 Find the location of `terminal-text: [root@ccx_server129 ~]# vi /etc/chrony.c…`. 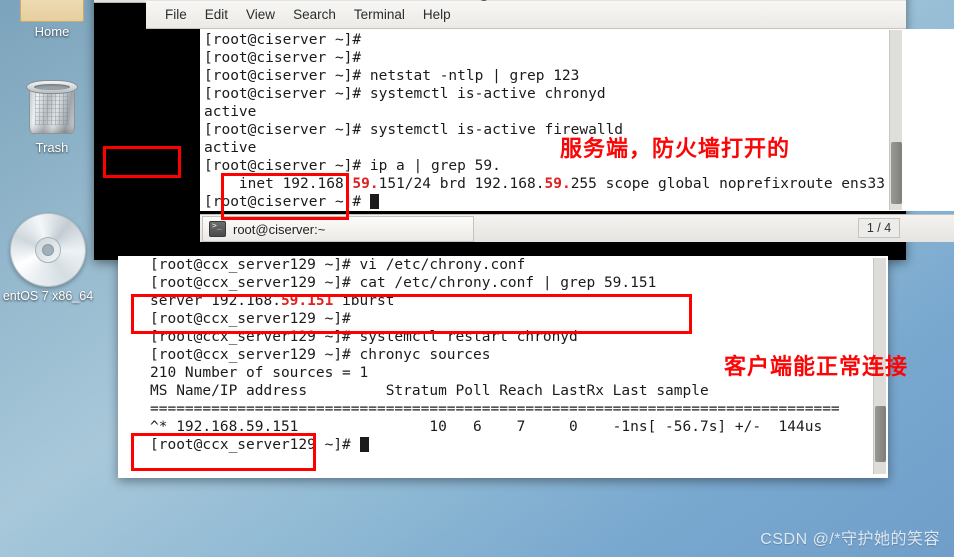

terminal-text: [root@ccx_server129 ~]# vi /etc/chrony.c… is located at coordinates (338, 265).